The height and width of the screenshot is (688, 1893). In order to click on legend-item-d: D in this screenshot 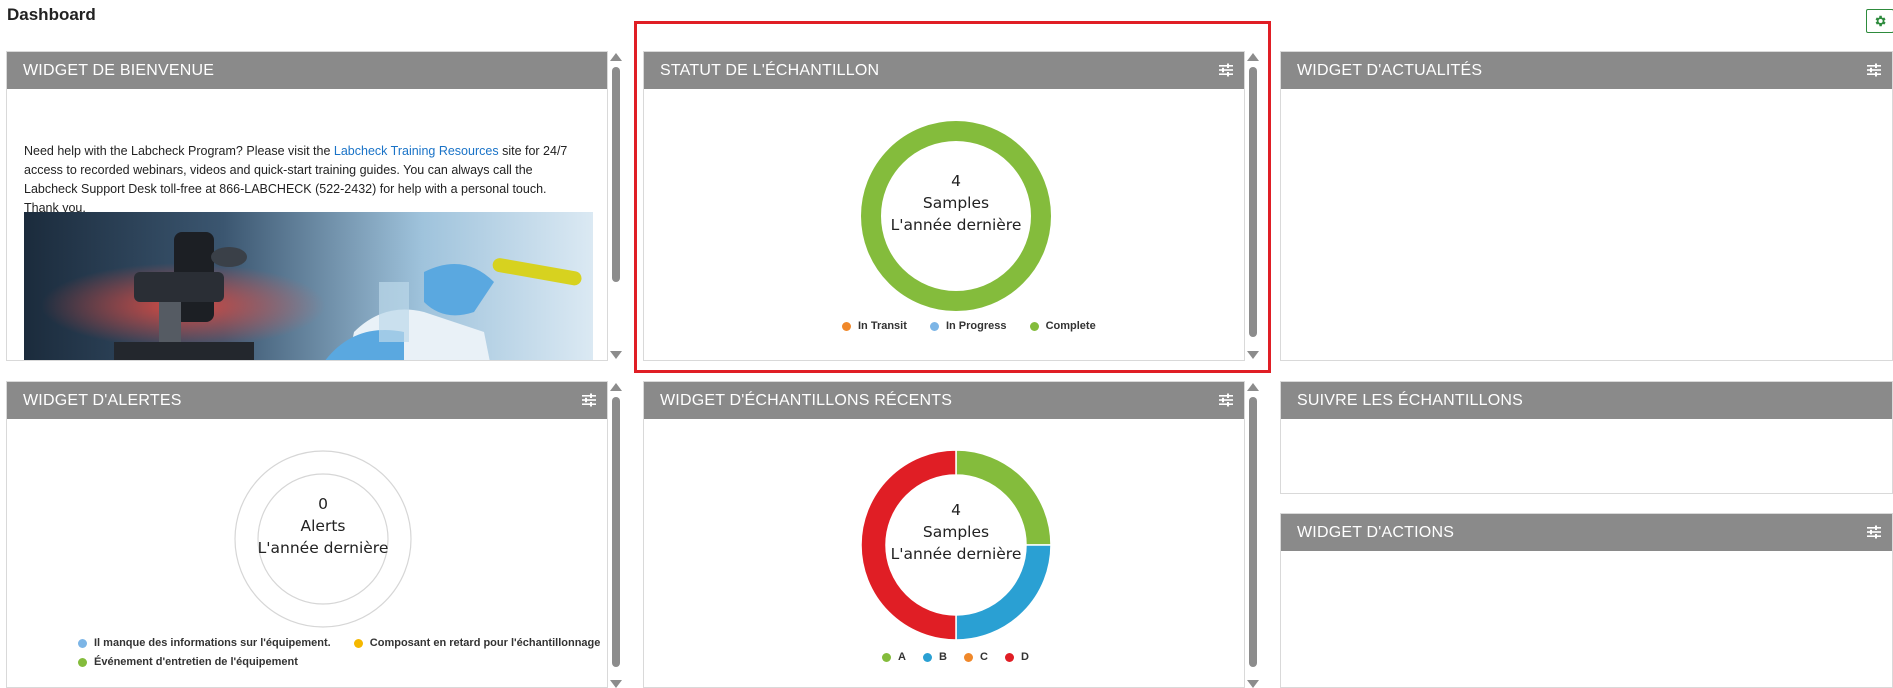, I will do `click(1017, 657)`.